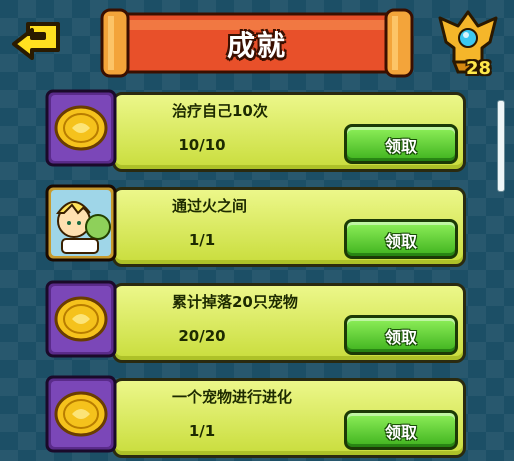 The height and width of the screenshot is (461, 514). What do you see at coordinates (255, 225) in the screenshot?
I see `achievement-item: 通过火之间 1/1 领取` at bounding box center [255, 225].